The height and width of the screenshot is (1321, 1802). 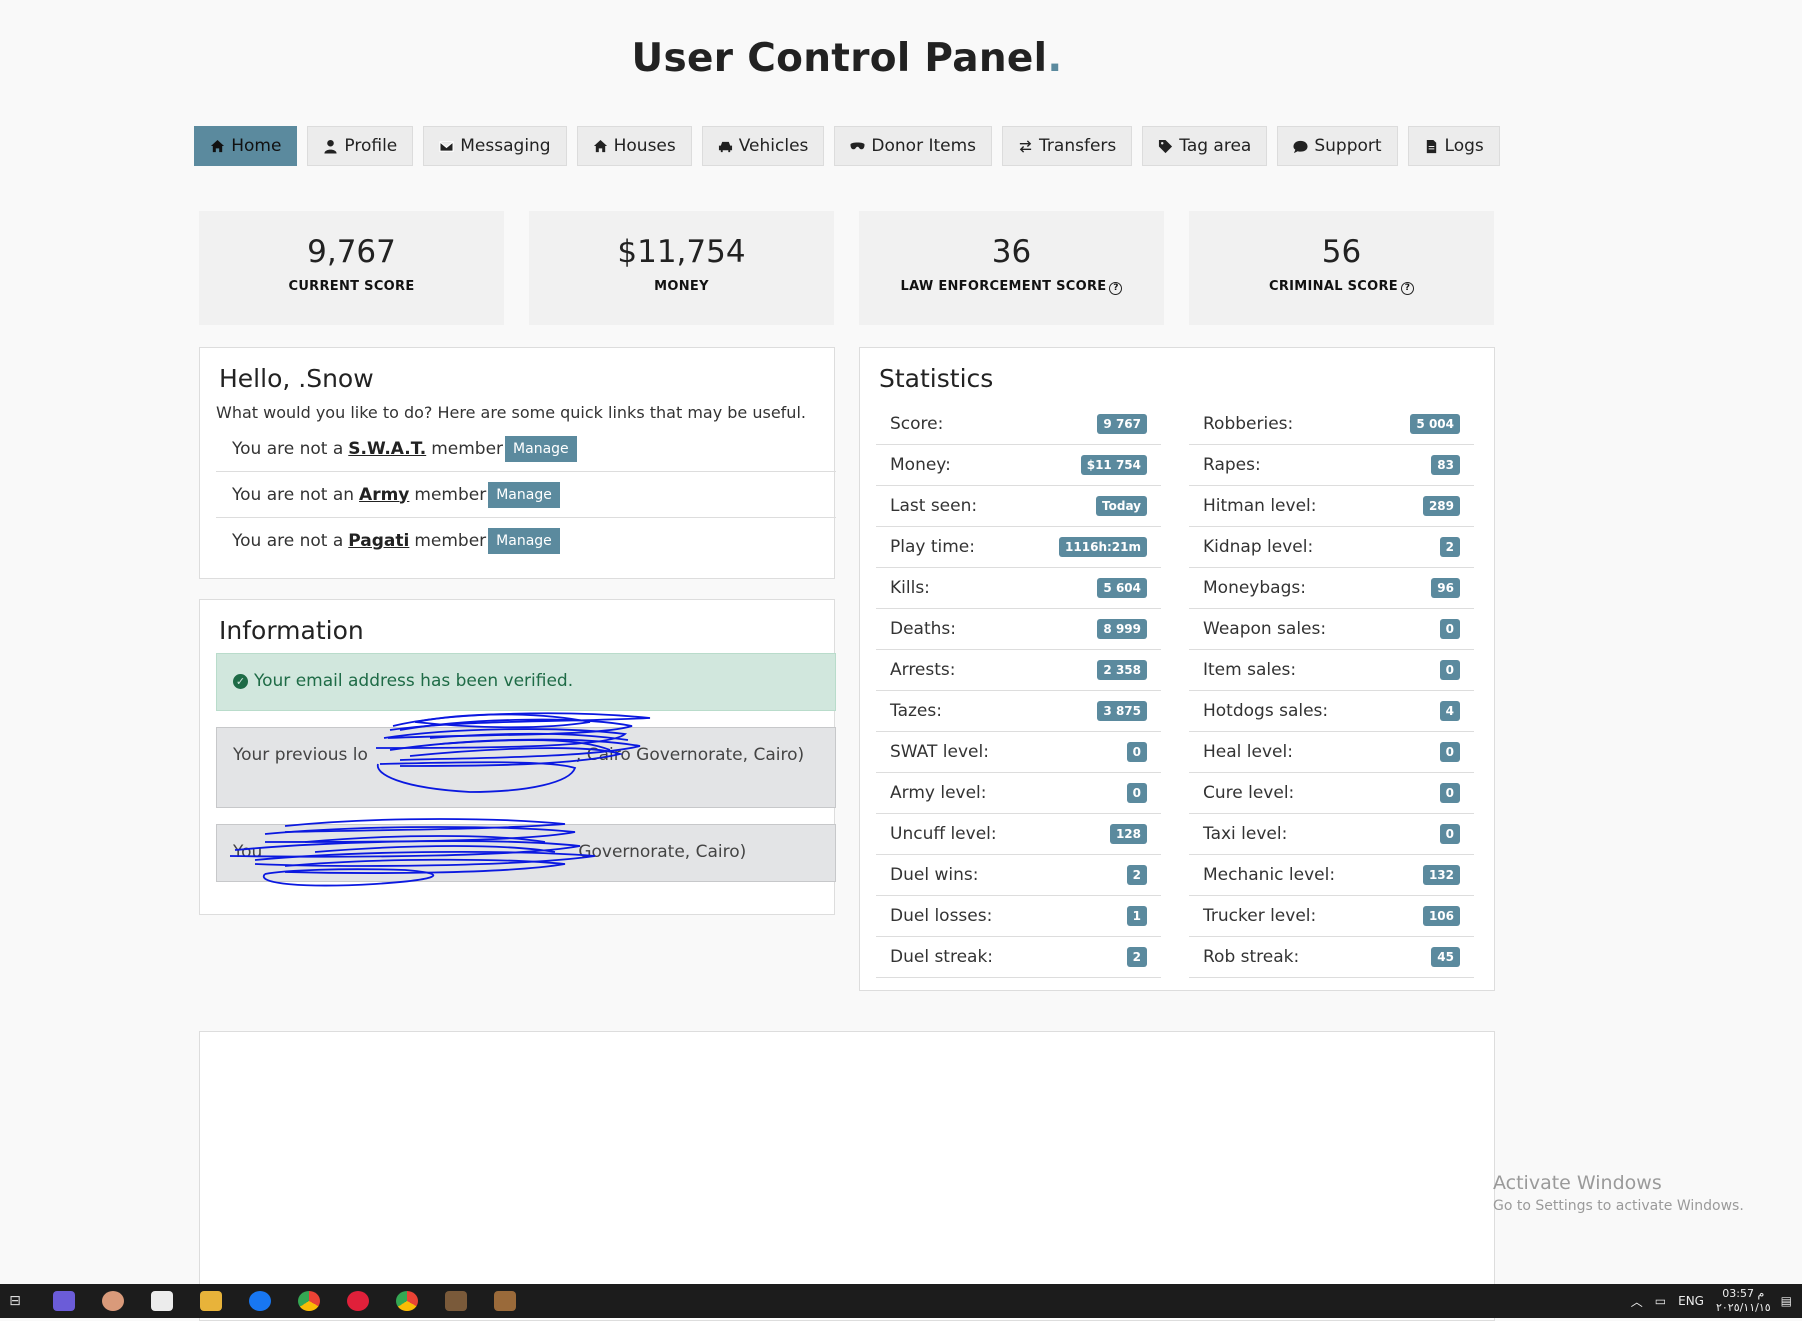 What do you see at coordinates (1121, 506) in the screenshot?
I see `stat-value-badge: Today` at bounding box center [1121, 506].